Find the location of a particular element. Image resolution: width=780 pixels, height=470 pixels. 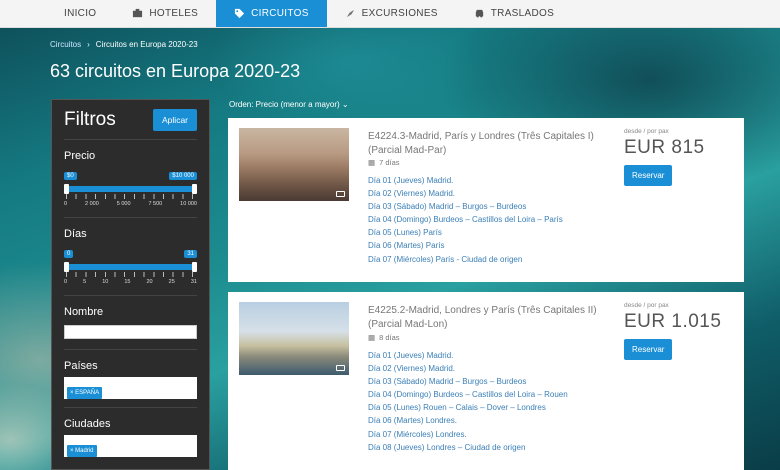

days-tick-label: 10 is located at coordinates (105, 282).